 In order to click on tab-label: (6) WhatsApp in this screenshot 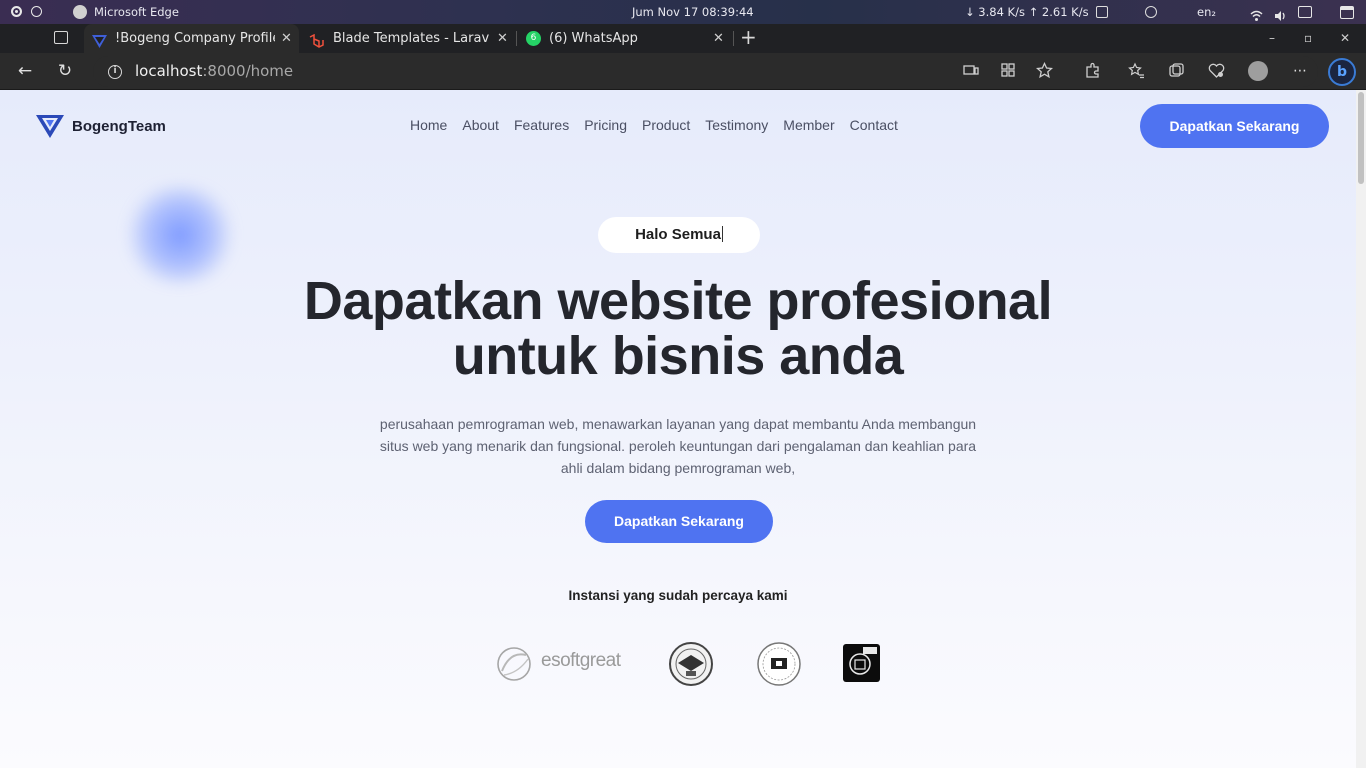, I will do `click(593, 38)`.